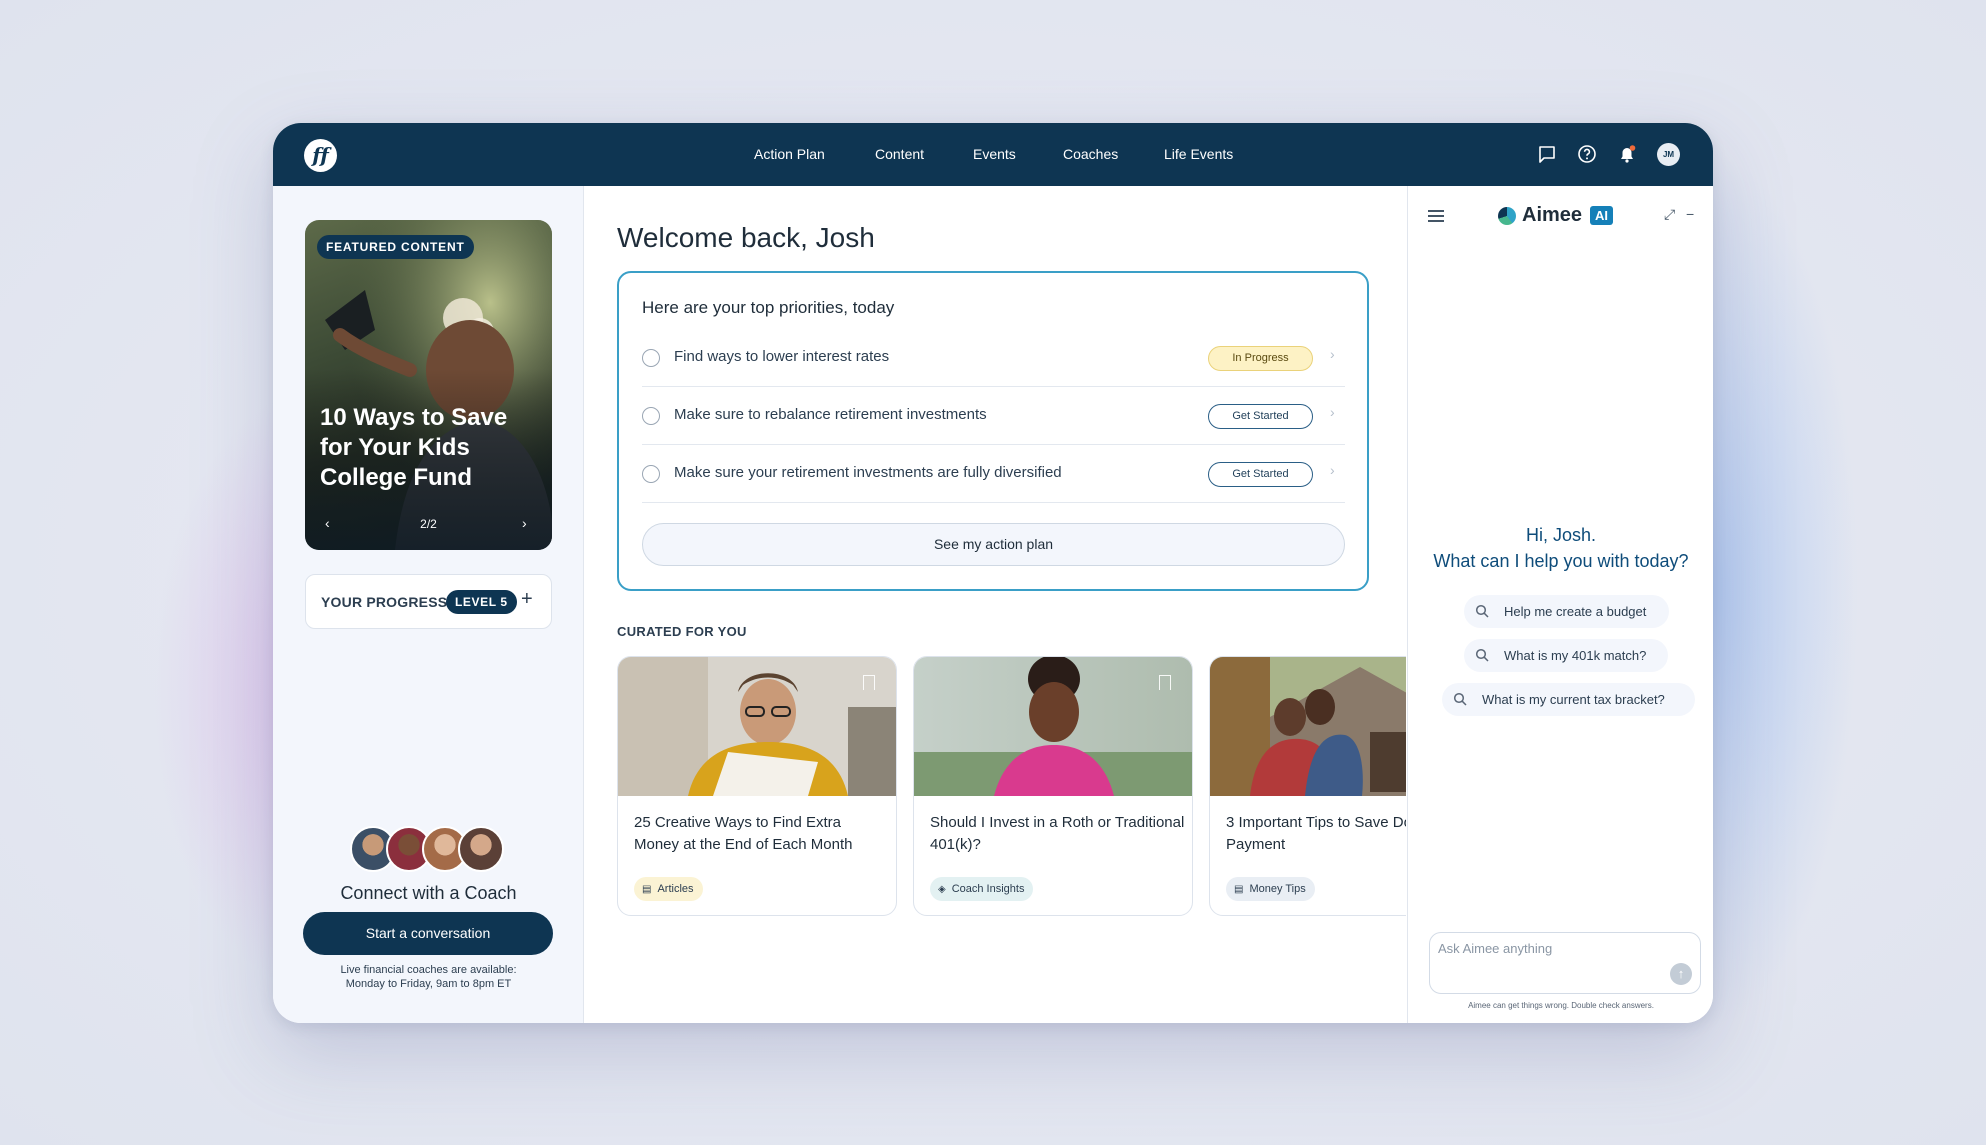 The height and width of the screenshot is (1145, 1986). Describe the element at coordinates (1681, 974) in the screenshot. I see `send-arrow-icon: ↑` at that location.